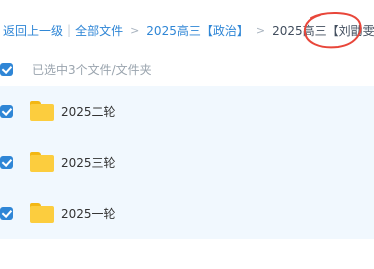 This screenshot has width=374, height=269. What do you see at coordinates (6, 69) in the screenshot?
I see `select-all-checkbox` at bounding box center [6, 69].